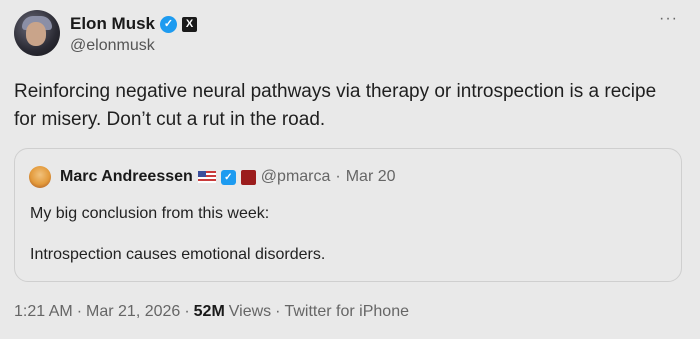 This screenshot has height=339, width=700. What do you see at coordinates (190, 24) in the screenshot?
I see `x-logo-icon: X` at bounding box center [190, 24].